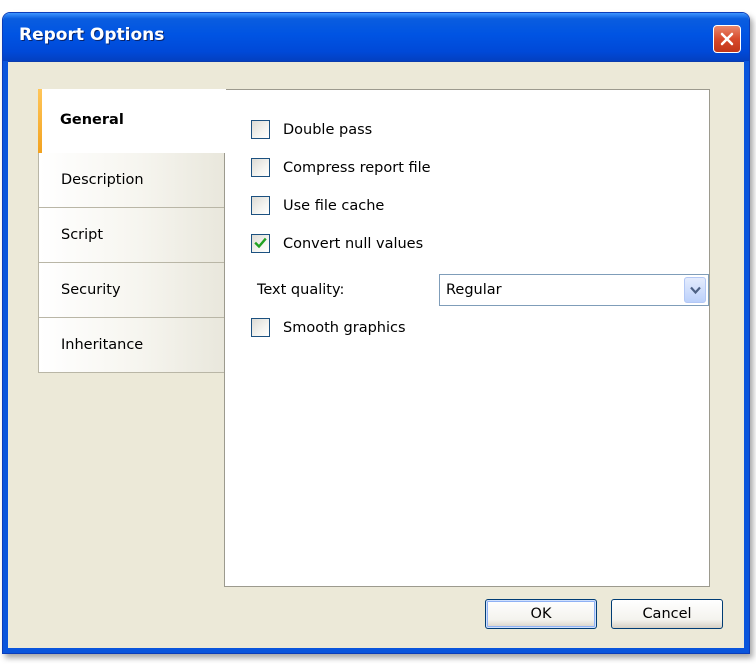 This screenshot has width=756, height=664. I want to click on dropdown-button, so click(695, 290).